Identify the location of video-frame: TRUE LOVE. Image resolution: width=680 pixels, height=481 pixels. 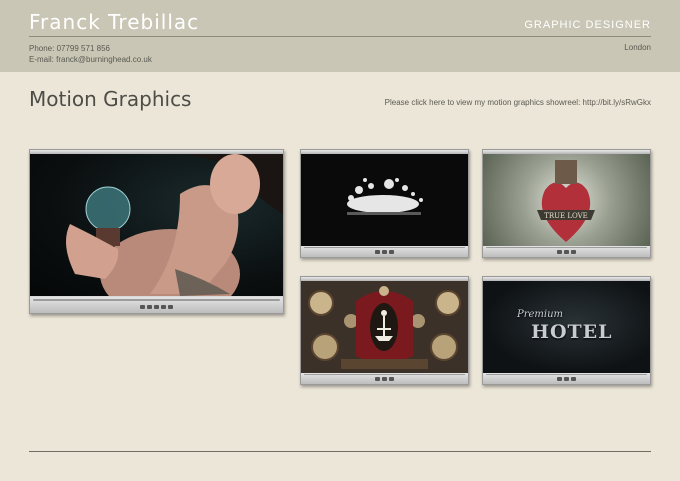
(566, 200).